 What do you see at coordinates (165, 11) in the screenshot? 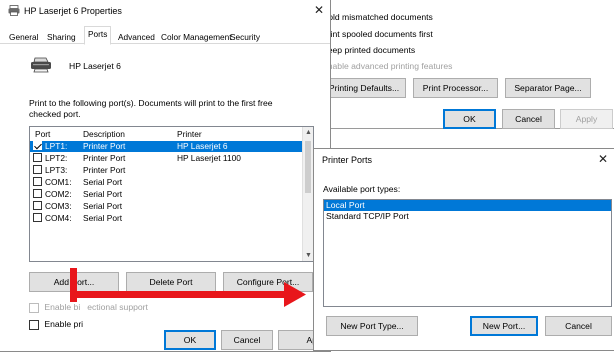
I see `properties-title-bar: HP Laserjet 6 Properties ✕` at bounding box center [165, 11].